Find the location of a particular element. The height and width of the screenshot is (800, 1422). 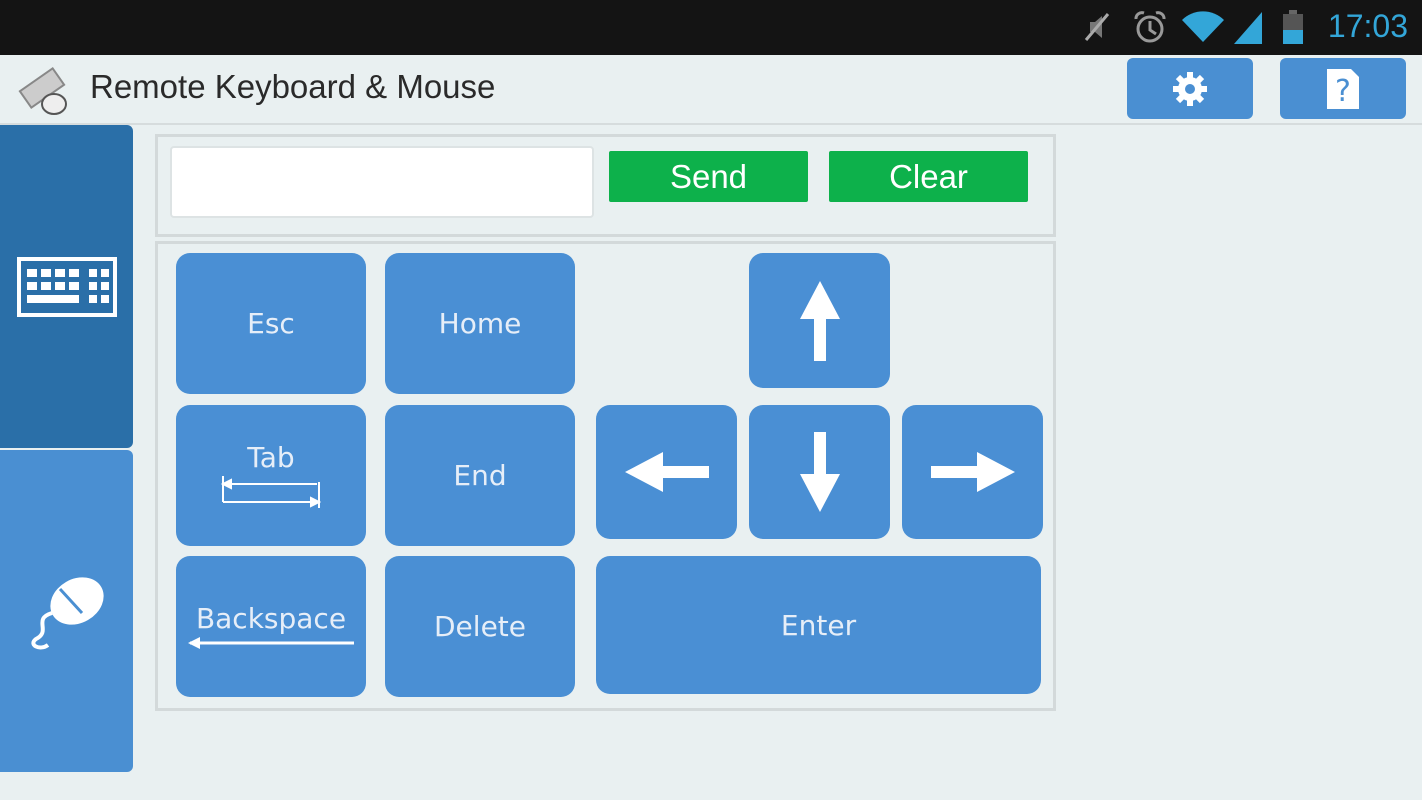

mute-icon is located at coordinates (1097, 27).